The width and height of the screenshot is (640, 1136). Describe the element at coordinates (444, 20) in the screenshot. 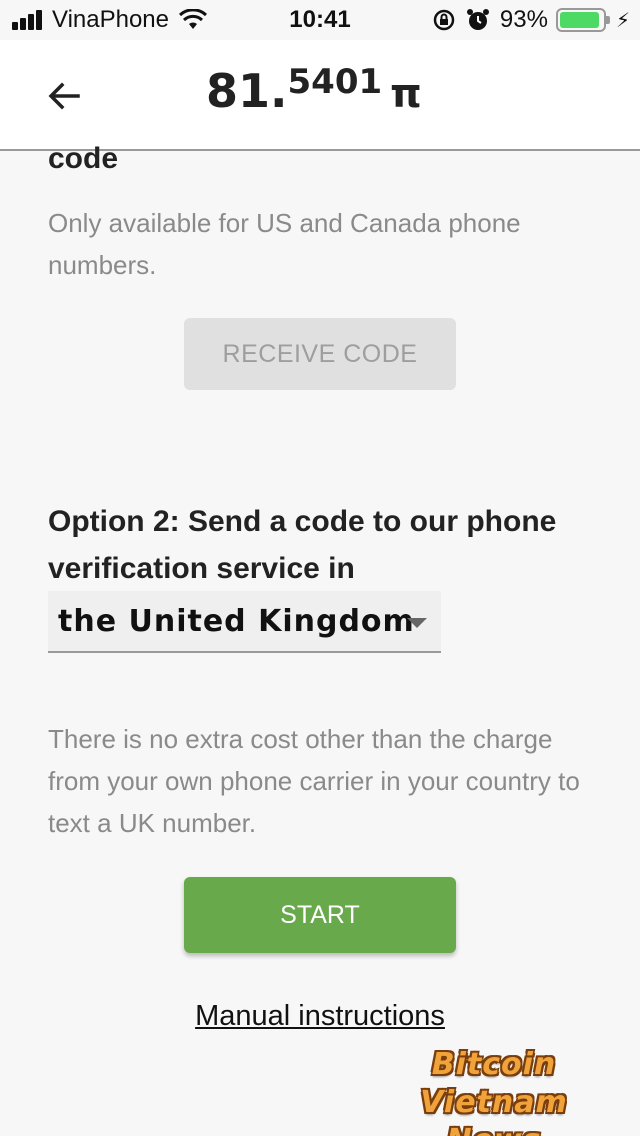

I see `orientation-lock-icon` at that location.